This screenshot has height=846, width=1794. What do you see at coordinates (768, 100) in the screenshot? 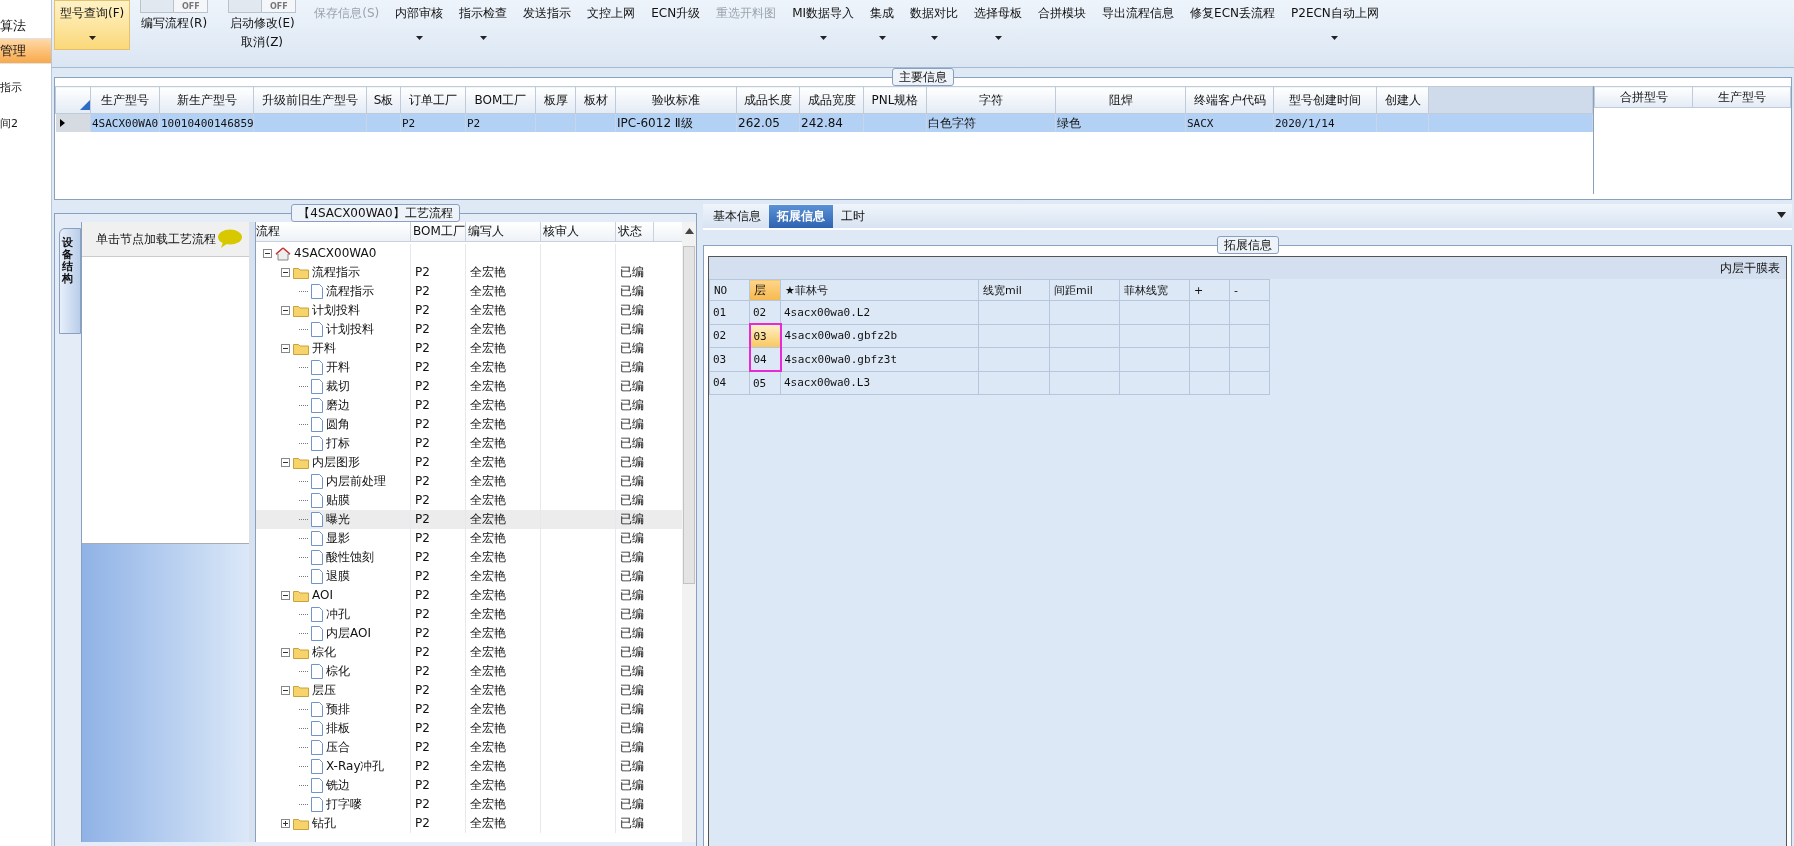
I see `column-header: 成品长度` at bounding box center [768, 100].